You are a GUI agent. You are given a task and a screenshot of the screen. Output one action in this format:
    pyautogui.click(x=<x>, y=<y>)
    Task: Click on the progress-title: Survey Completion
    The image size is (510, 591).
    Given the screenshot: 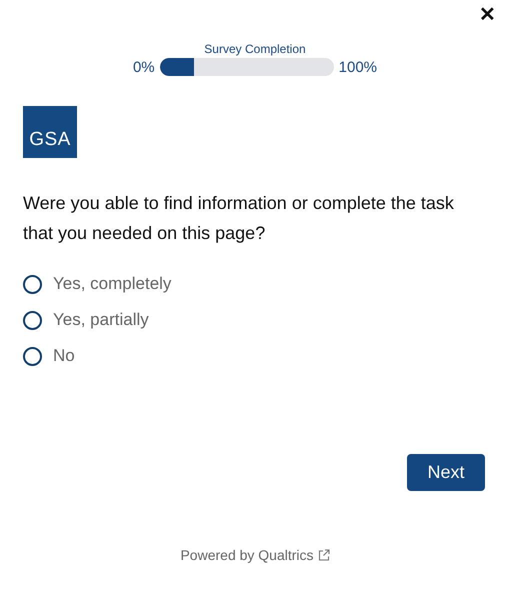 What is the action you would take?
    pyautogui.click(x=255, y=49)
    